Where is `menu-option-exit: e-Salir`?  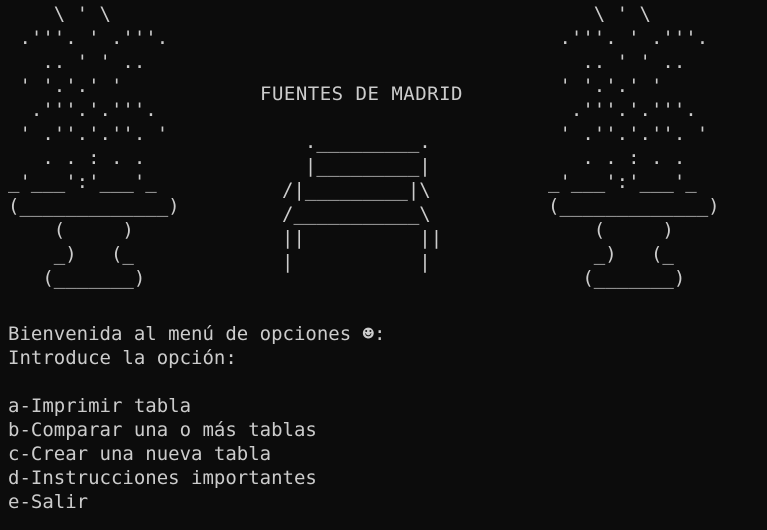
menu-option-exit: e-Salir is located at coordinates (197, 502).